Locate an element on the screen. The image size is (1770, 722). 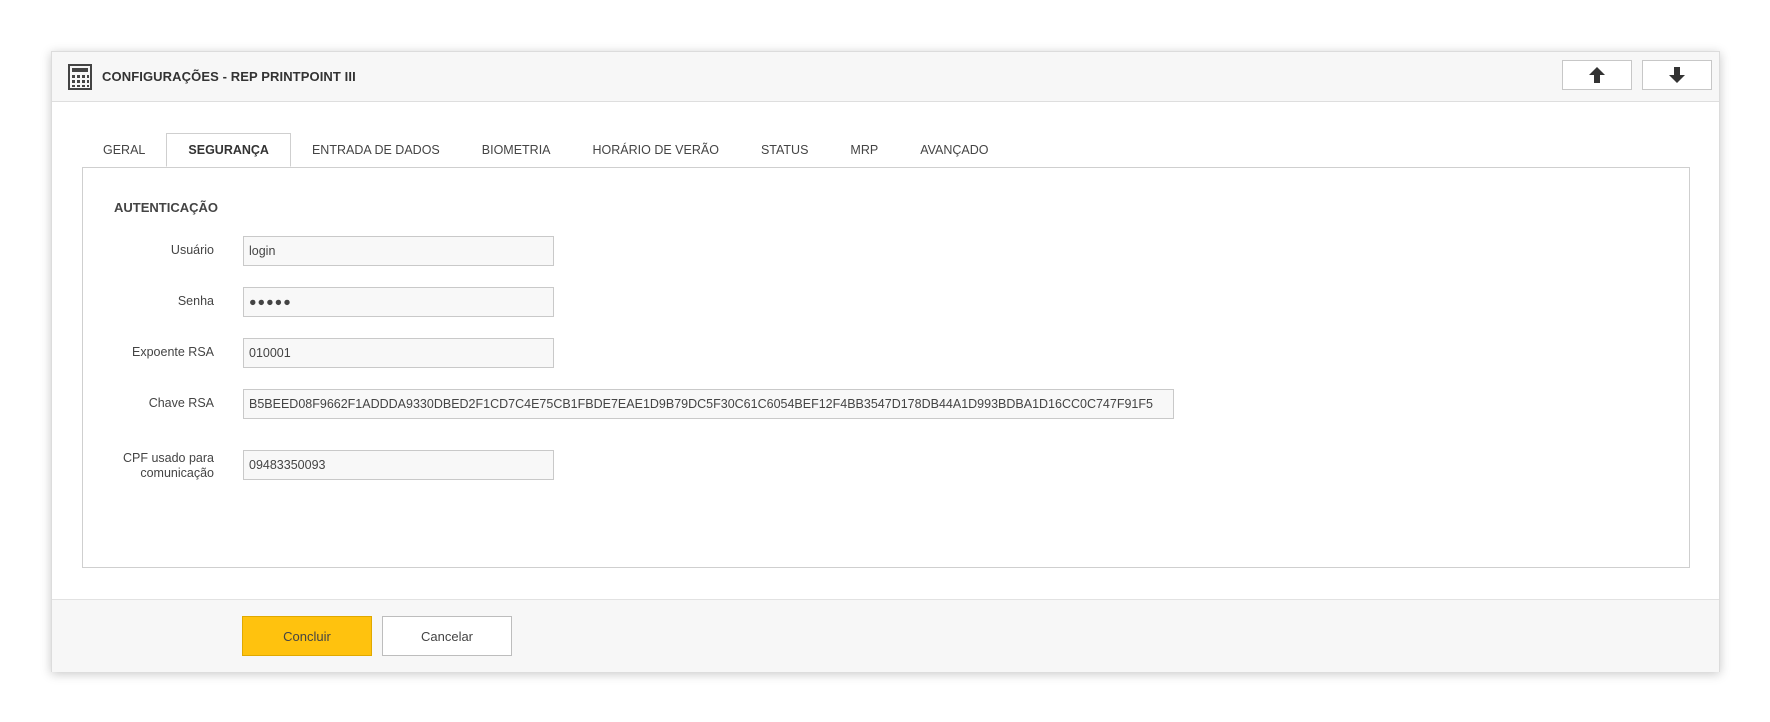
move-down-button is located at coordinates (1677, 75).